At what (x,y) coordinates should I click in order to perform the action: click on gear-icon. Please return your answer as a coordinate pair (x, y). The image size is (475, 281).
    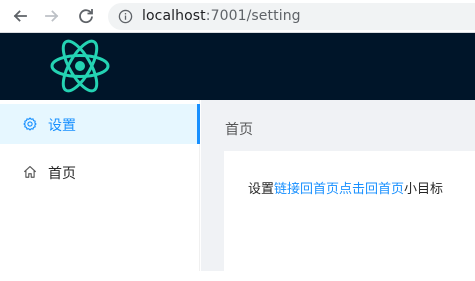
    Looking at the image, I should click on (30, 124).